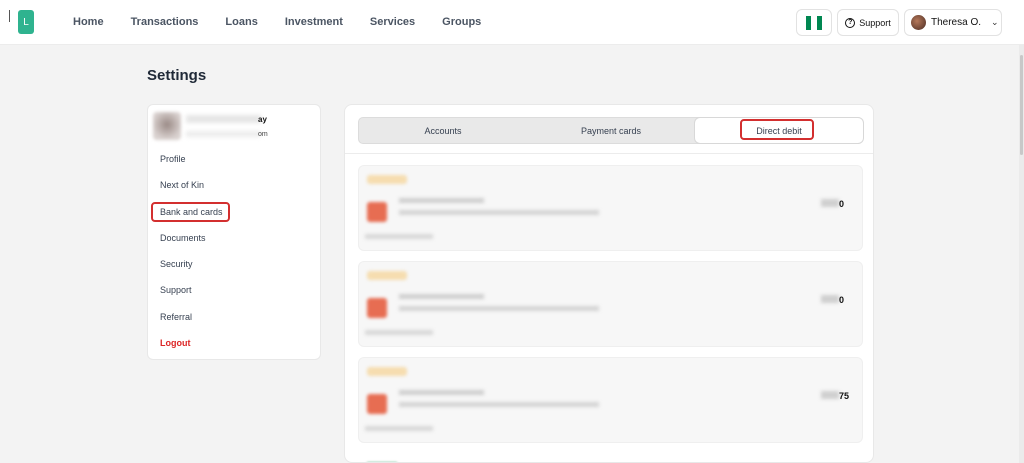 Image resolution: width=1024 pixels, height=463 pixels. What do you see at coordinates (777, 129) in the screenshot?
I see `highlight-direct-debit` at bounding box center [777, 129].